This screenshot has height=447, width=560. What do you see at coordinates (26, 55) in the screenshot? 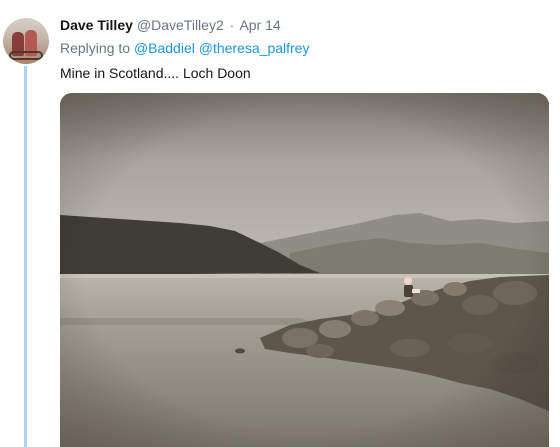
I see `avatar-bicycle` at bounding box center [26, 55].